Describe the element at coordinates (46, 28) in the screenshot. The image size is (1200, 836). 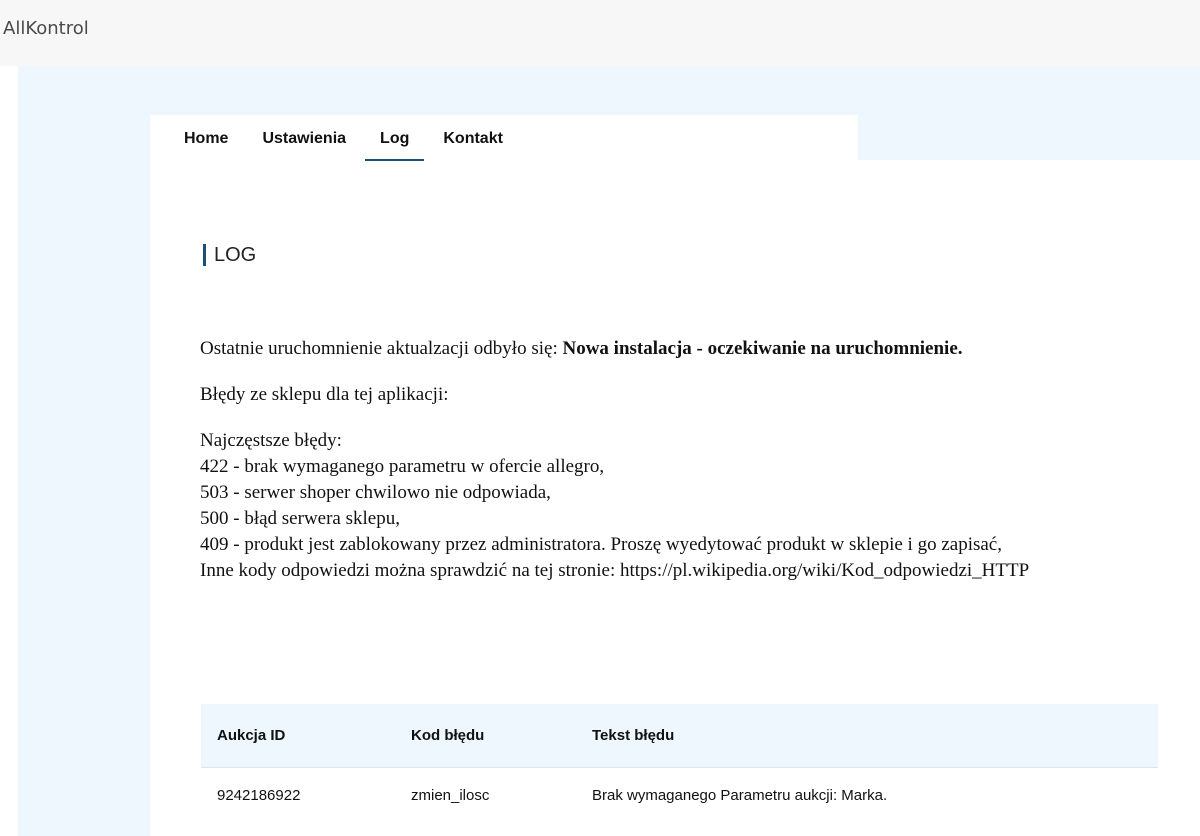
I see `app-title: AllKontrol` at that location.